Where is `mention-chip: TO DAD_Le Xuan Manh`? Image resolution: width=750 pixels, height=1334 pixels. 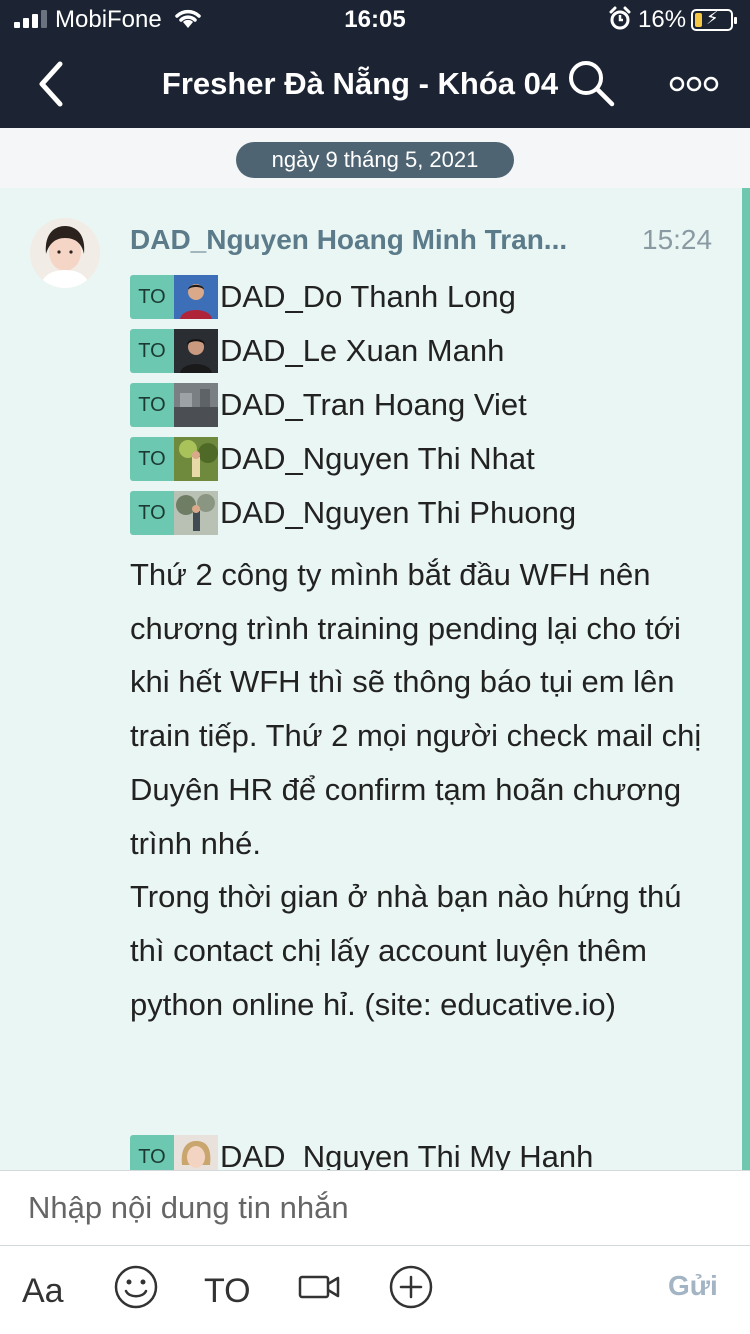 mention-chip: TO DAD_Le Xuan Manh is located at coordinates (317, 351).